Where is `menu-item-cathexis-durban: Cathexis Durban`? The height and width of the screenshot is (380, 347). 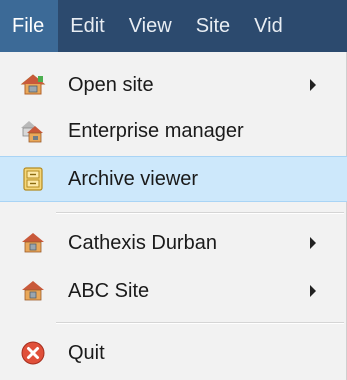 menu-item-cathexis-durban: Cathexis Durban is located at coordinates (173, 243).